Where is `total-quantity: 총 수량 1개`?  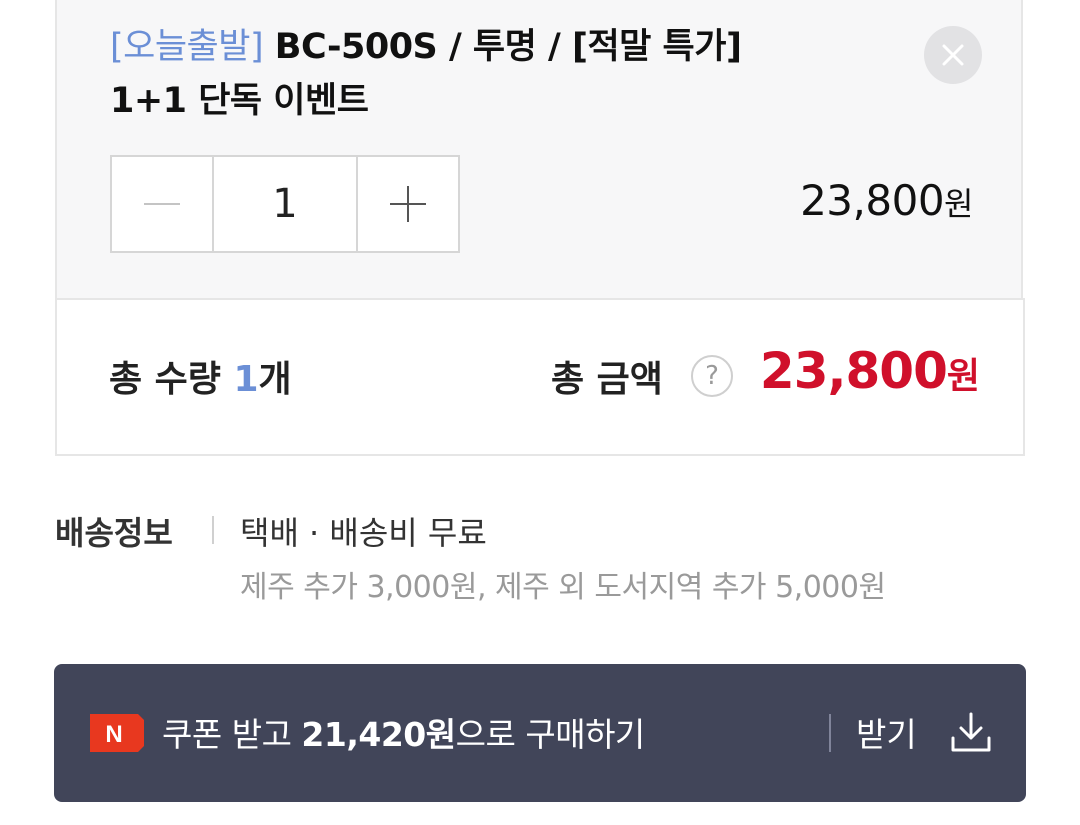 total-quantity: 총 수량 1개 is located at coordinates (200, 376).